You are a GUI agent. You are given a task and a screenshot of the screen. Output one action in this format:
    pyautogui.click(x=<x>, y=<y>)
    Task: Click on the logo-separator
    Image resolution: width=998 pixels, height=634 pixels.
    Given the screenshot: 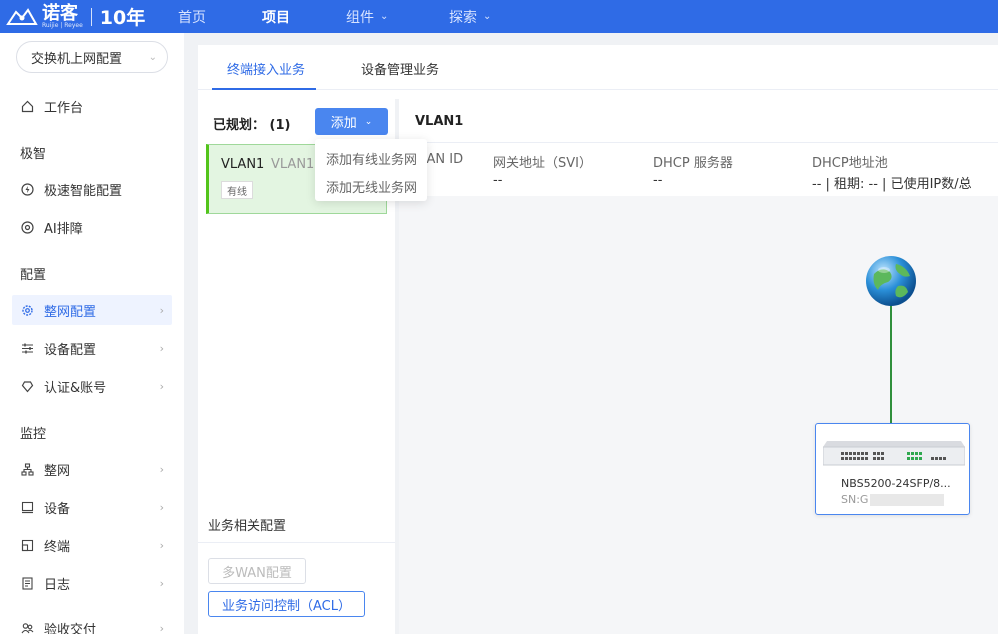 What is the action you would take?
    pyautogui.click(x=91, y=16)
    